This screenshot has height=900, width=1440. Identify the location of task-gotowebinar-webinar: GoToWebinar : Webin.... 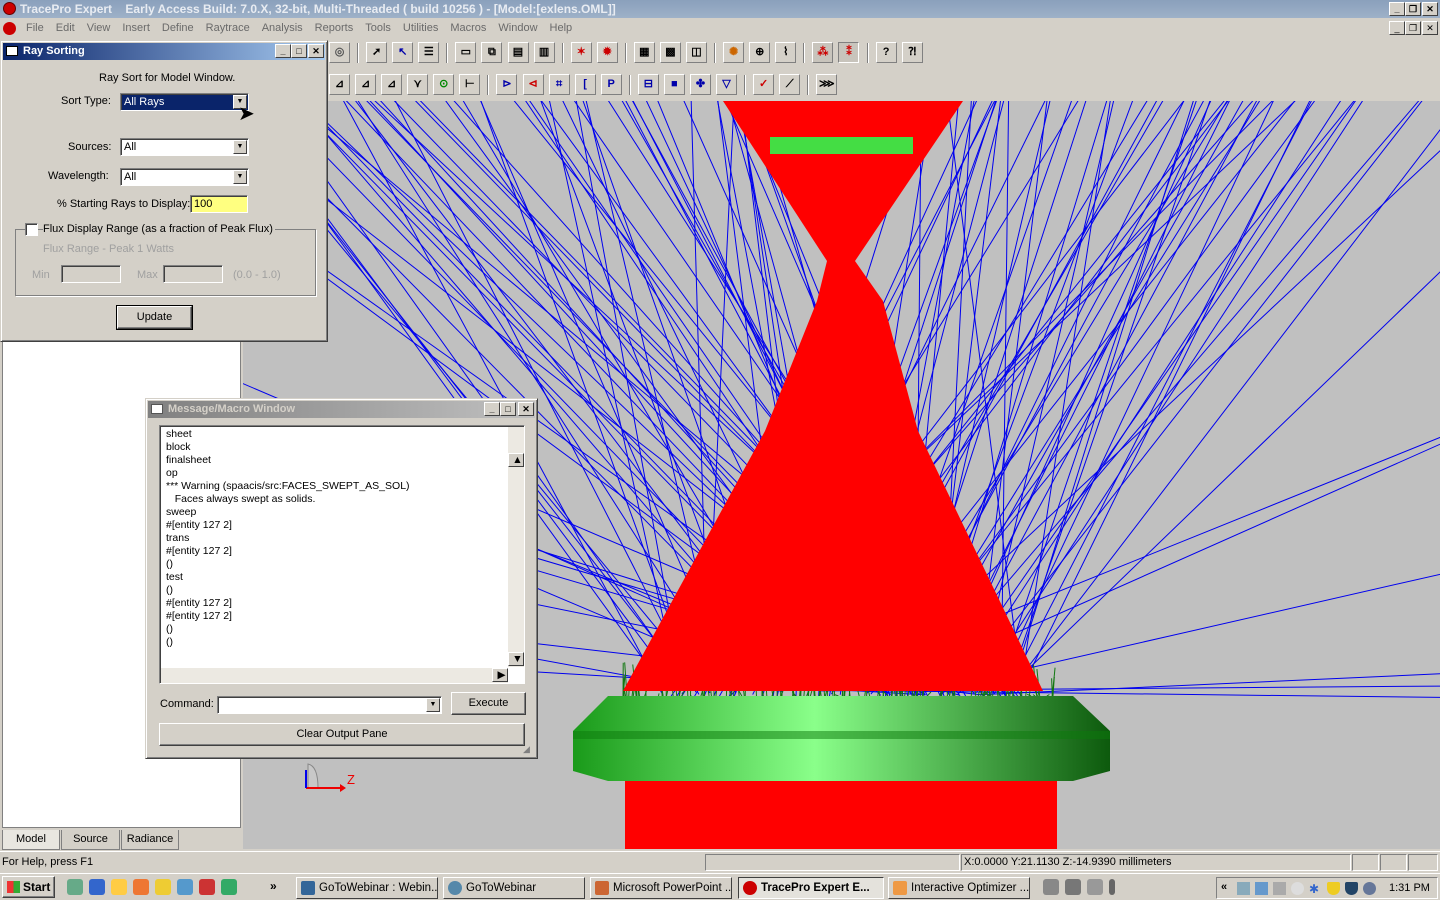
(367, 888).